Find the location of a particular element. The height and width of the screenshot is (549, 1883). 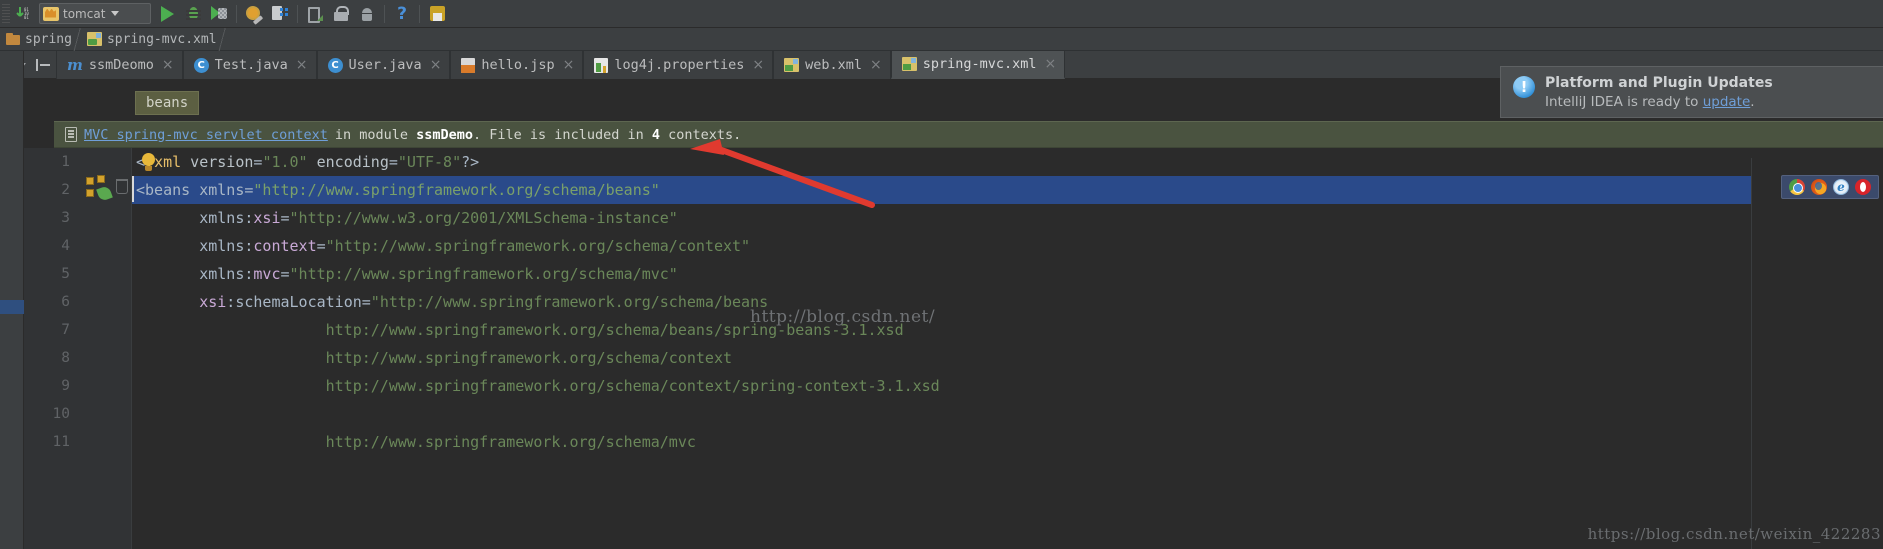

beans-tooltip: beans is located at coordinates (167, 103).